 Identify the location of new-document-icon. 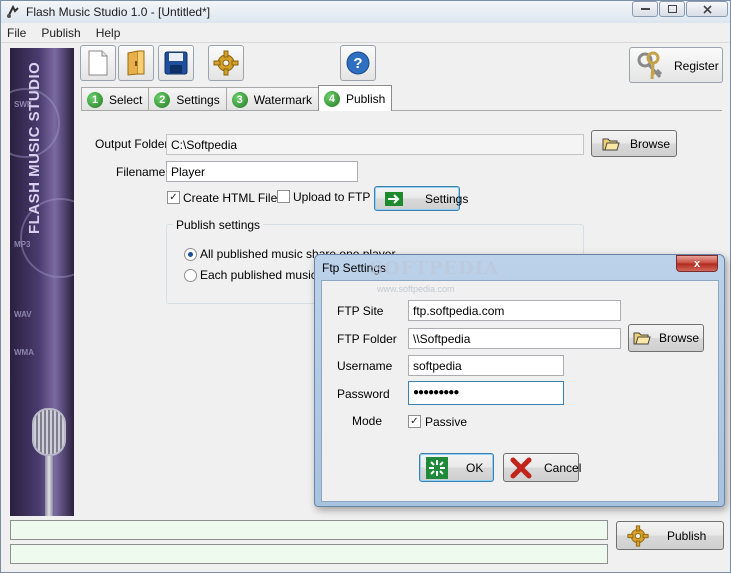
(98, 63).